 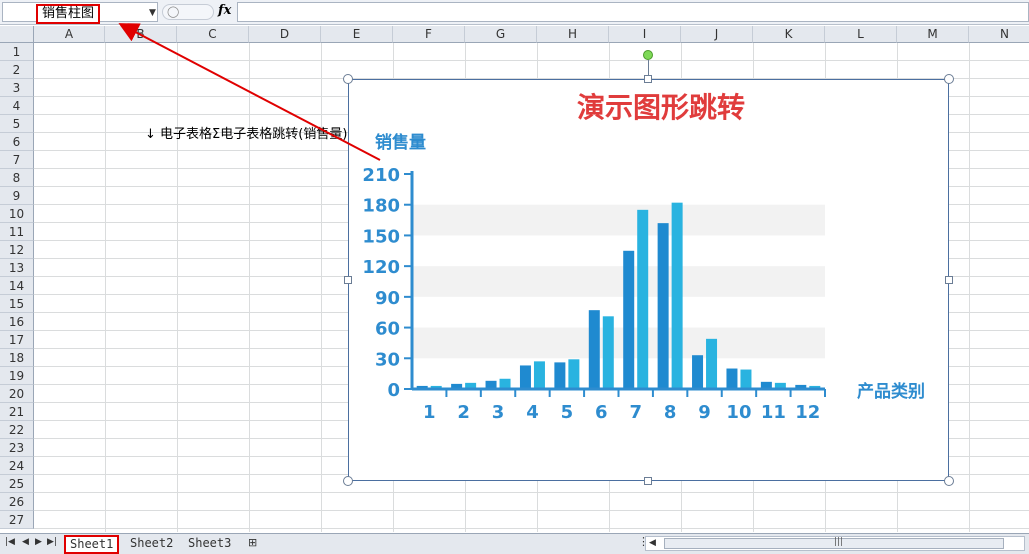 I want to click on tab-sheet3: Sheet3, so click(x=209, y=543).